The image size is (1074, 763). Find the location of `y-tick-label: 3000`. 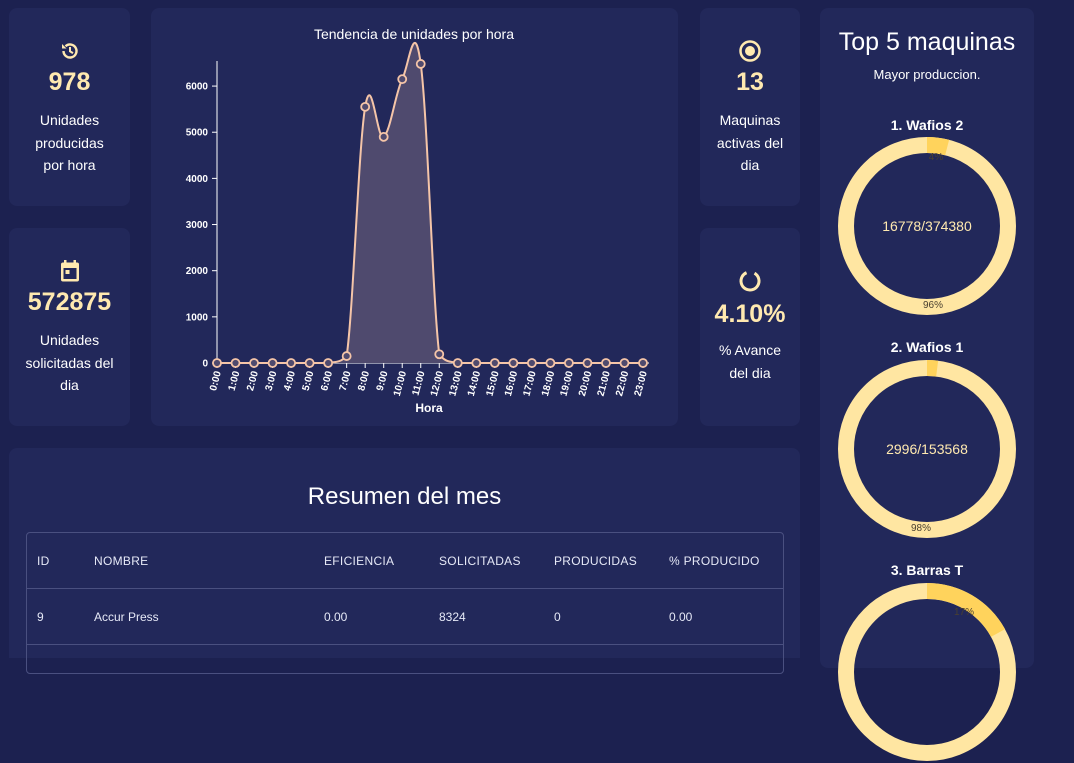

y-tick-label: 3000 is located at coordinates (197, 225).